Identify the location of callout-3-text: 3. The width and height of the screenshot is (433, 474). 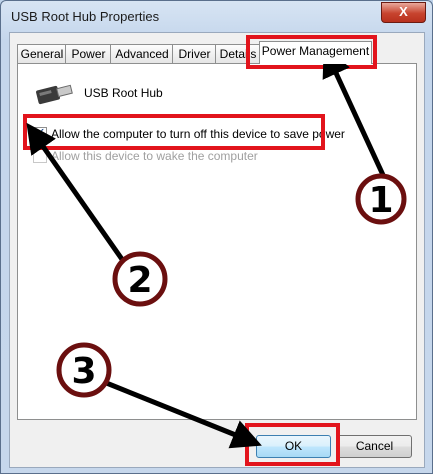
(83, 371).